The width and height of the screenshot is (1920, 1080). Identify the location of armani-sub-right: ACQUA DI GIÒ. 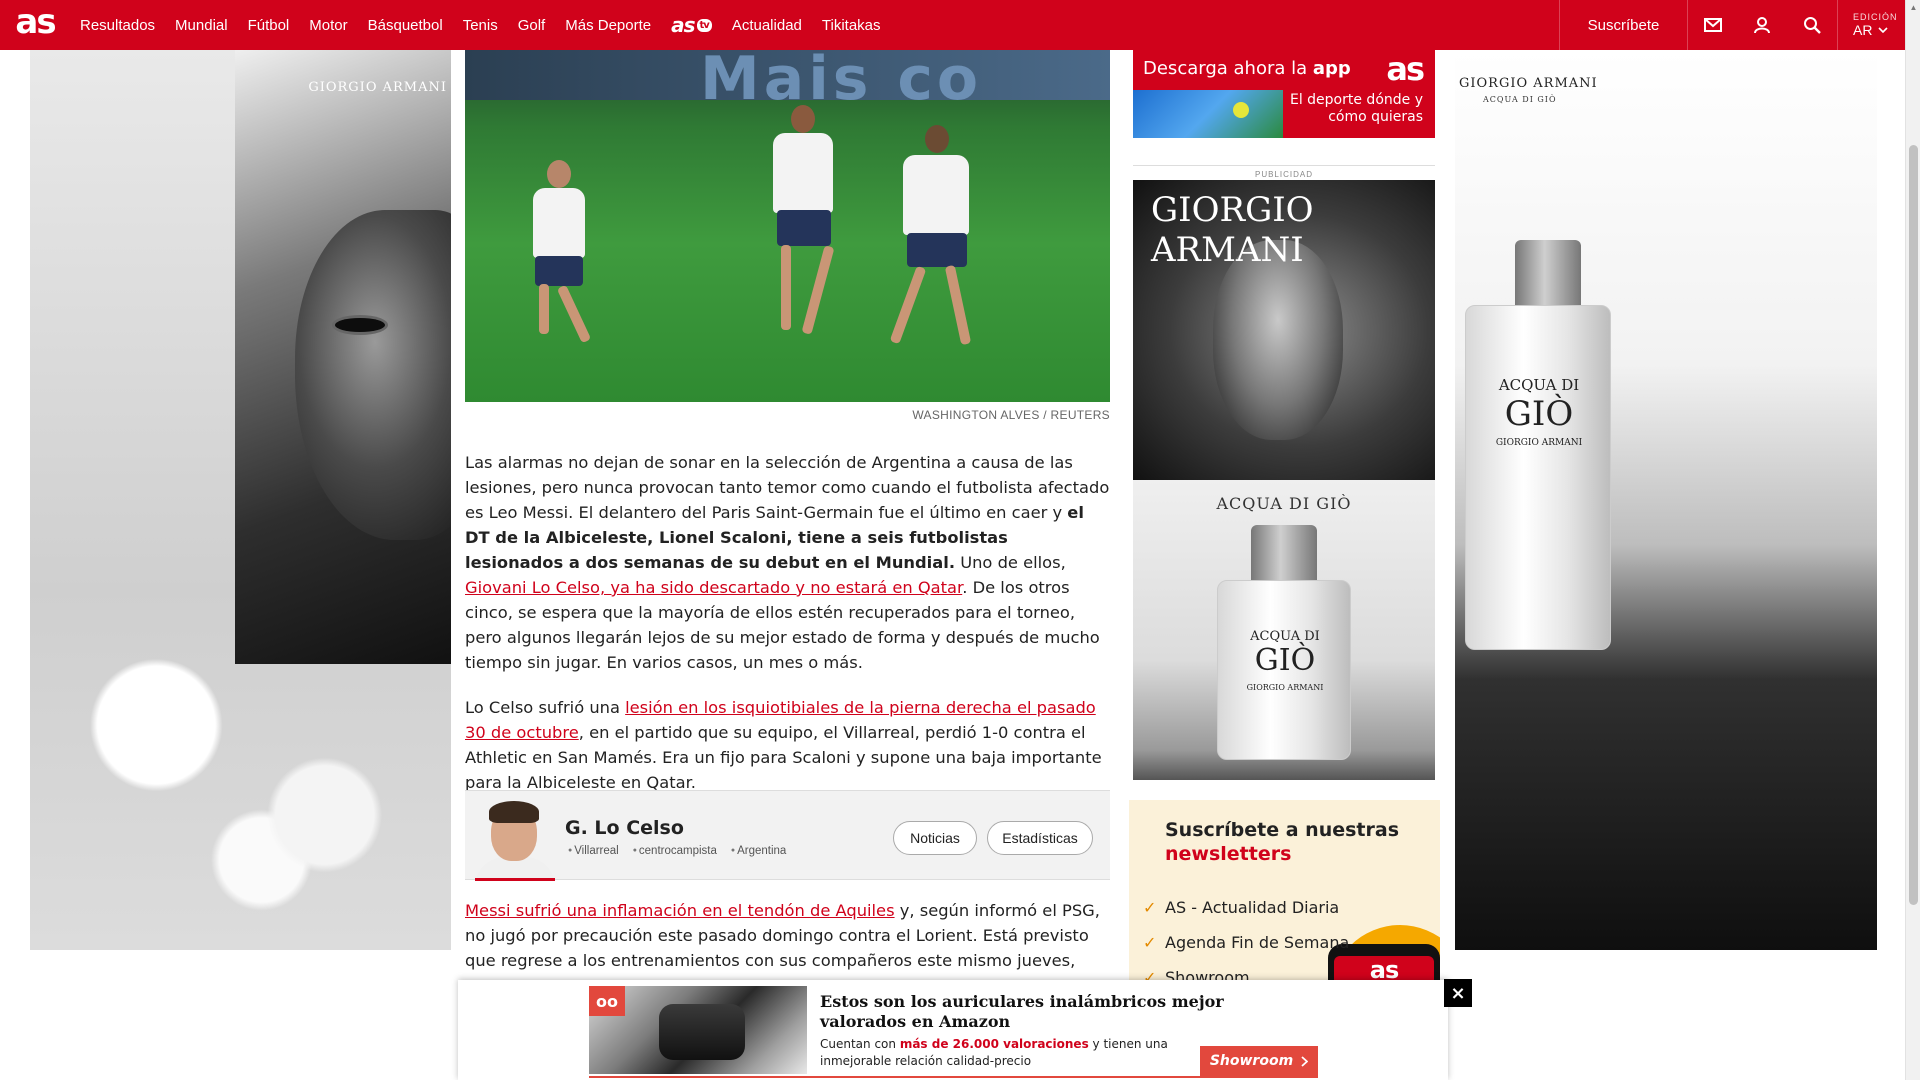
(1520, 99).